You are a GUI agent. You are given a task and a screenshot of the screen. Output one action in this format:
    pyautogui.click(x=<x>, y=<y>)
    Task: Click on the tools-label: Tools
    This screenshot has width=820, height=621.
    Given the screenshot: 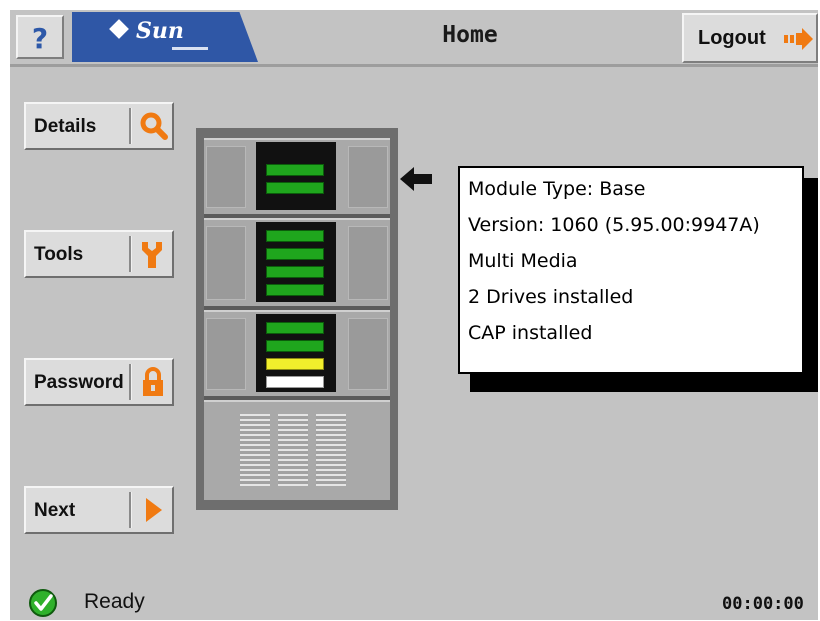 What is the action you would take?
    pyautogui.click(x=59, y=254)
    